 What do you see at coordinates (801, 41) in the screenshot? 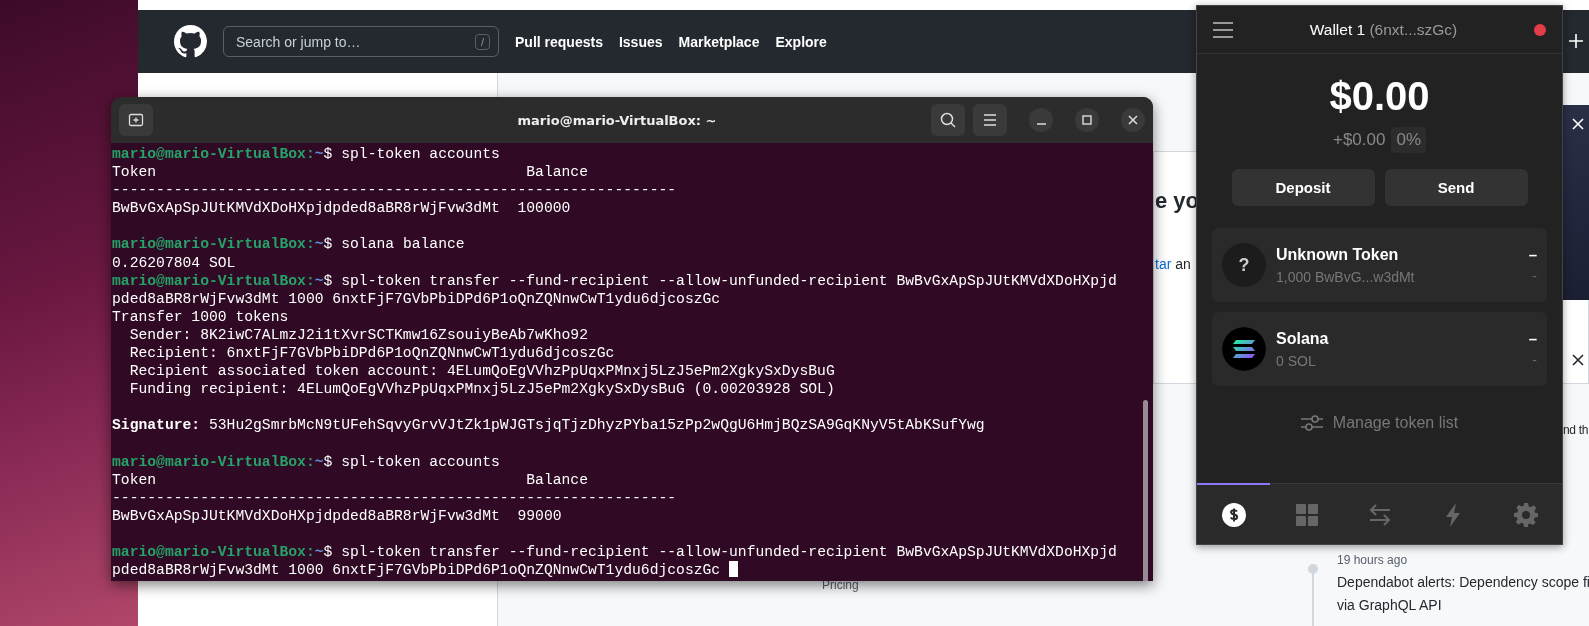
I see `nav-link: Explore` at bounding box center [801, 41].